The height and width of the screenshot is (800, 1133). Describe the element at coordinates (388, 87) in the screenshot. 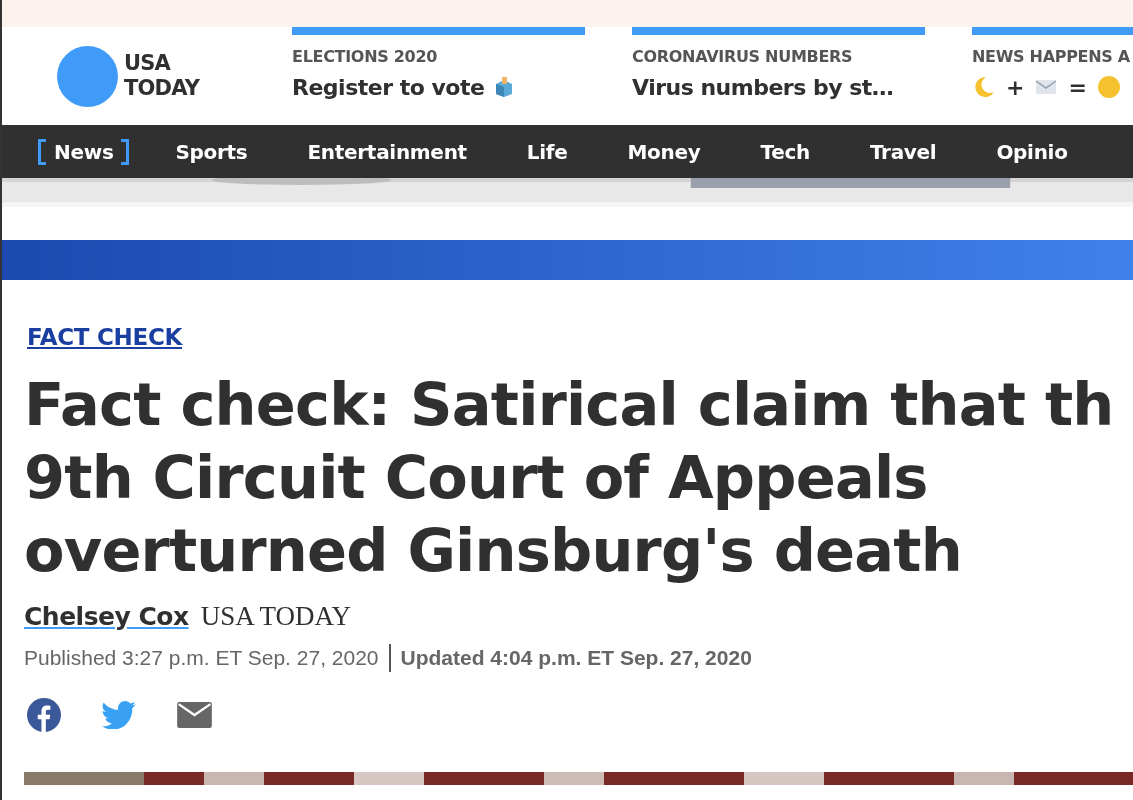

I see `promo-headline: Register to vote` at that location.